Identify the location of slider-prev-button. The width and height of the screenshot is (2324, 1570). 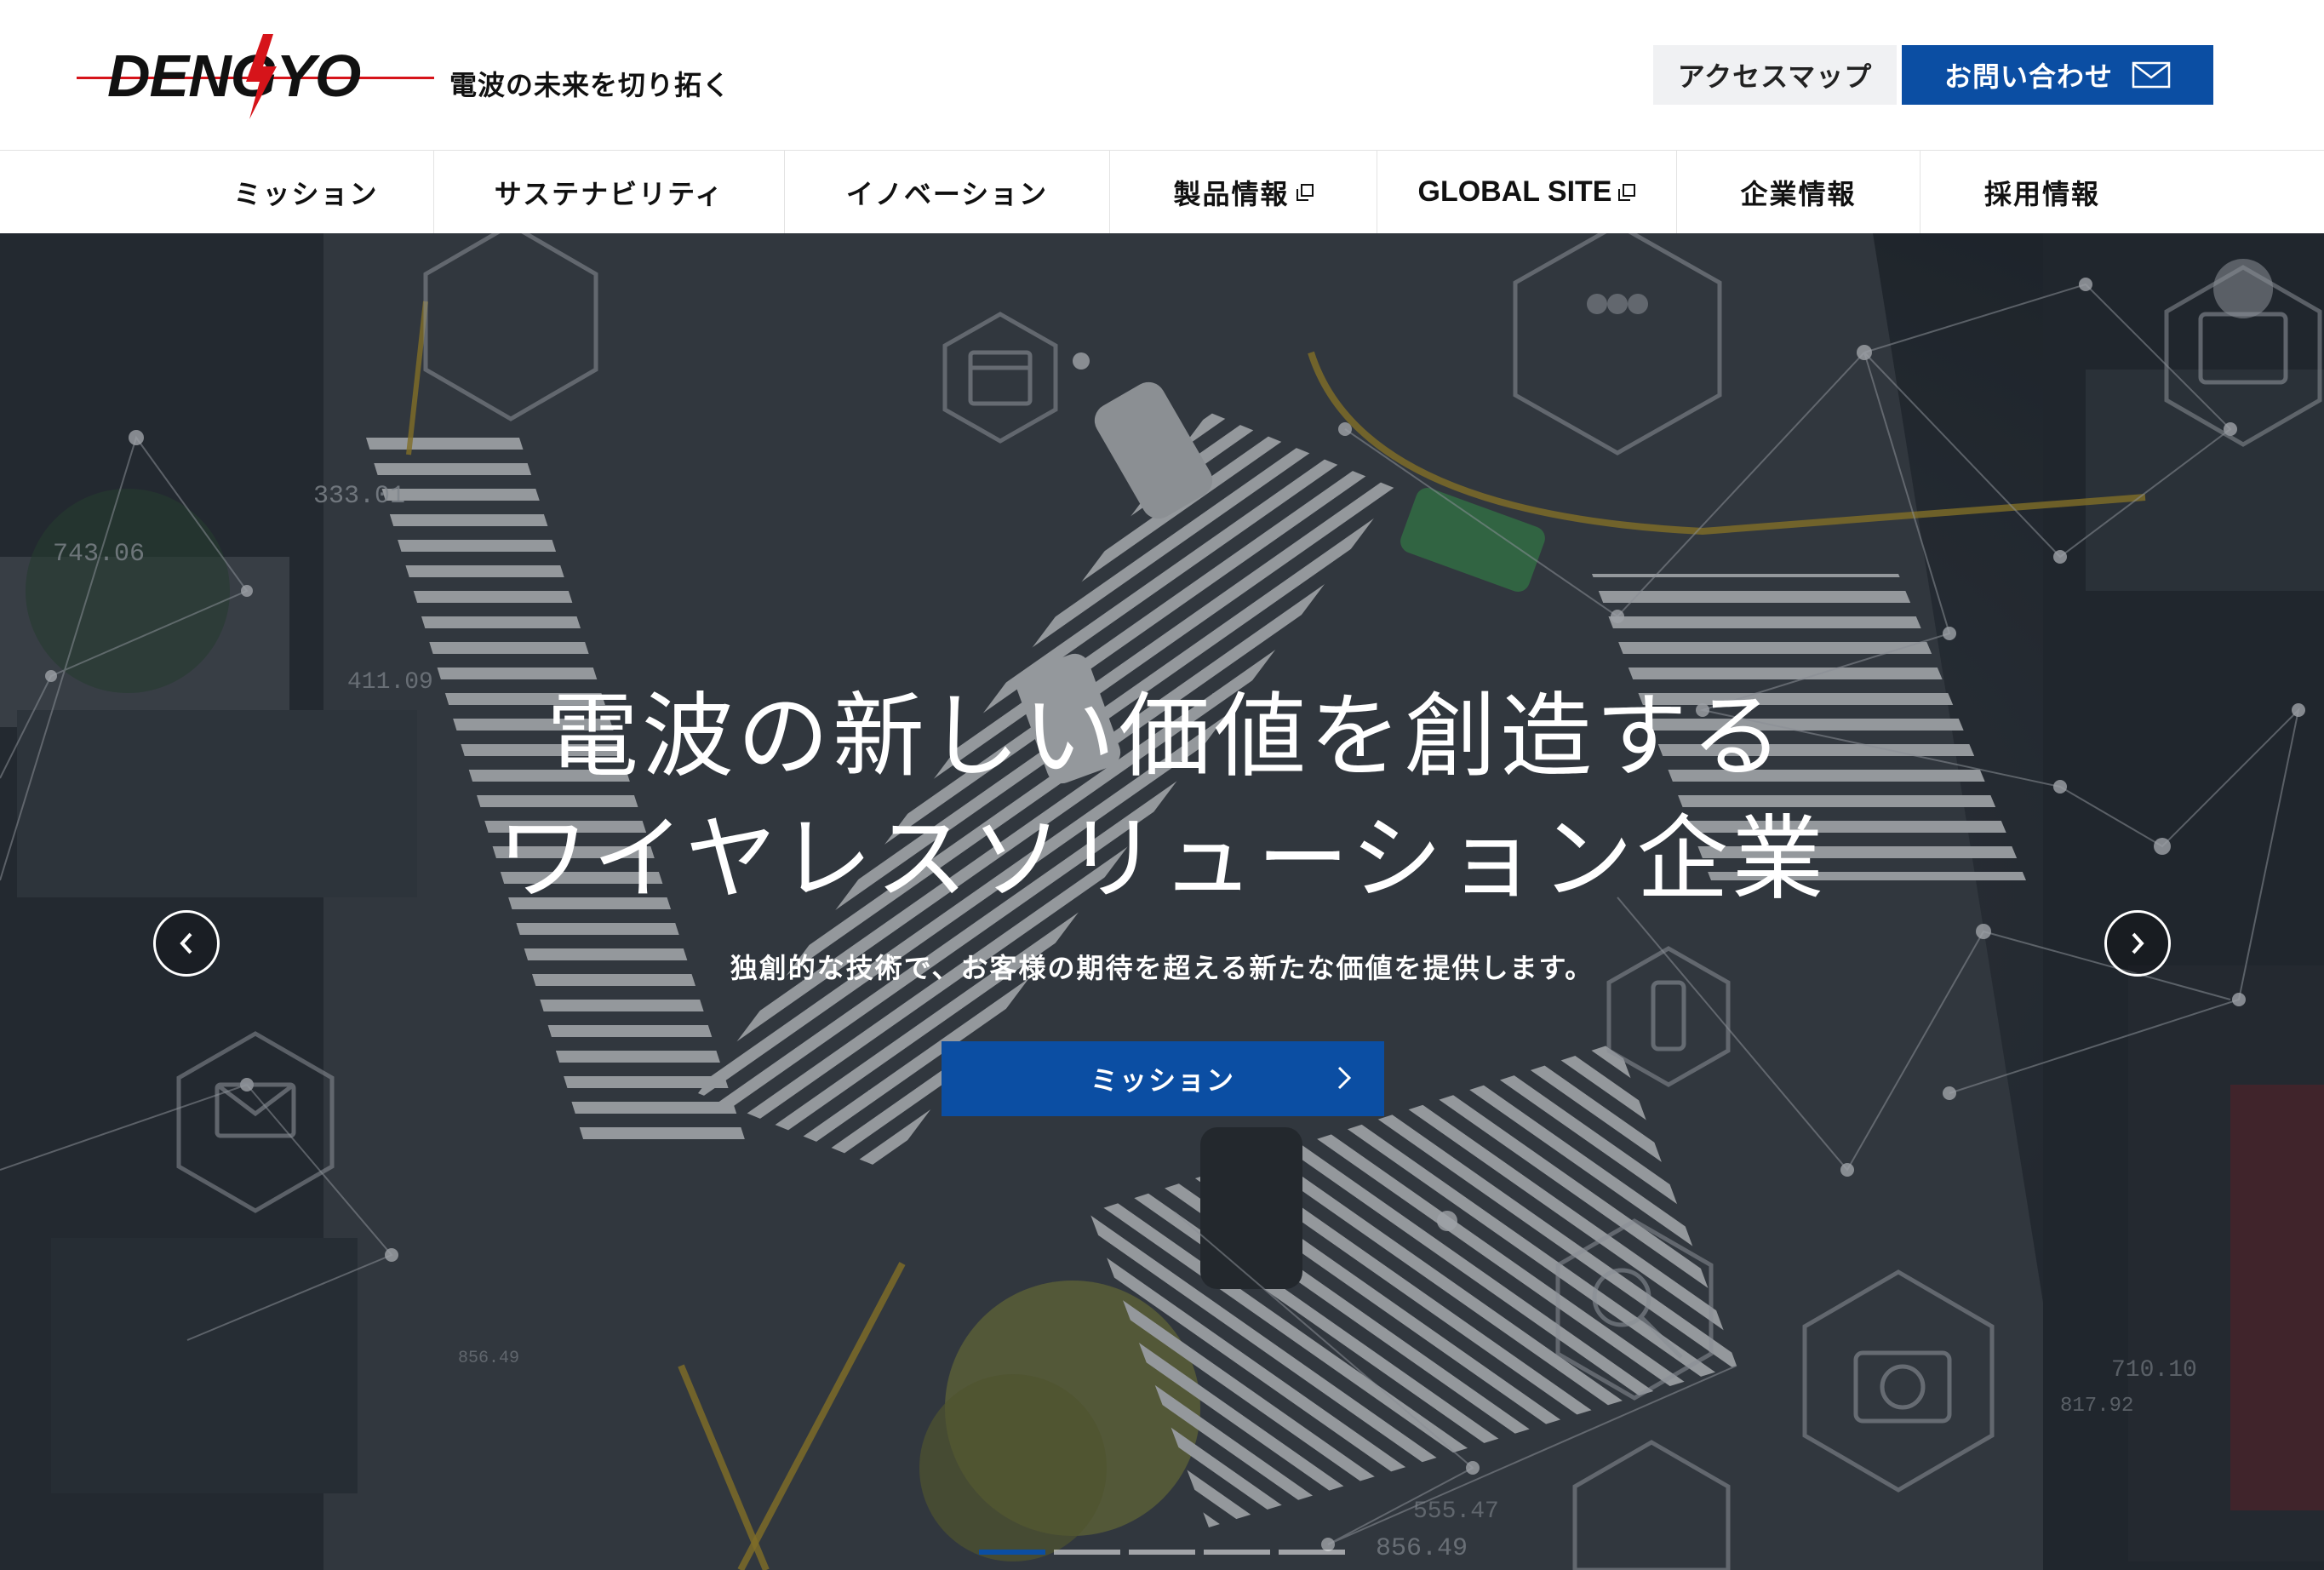
(186, 943).